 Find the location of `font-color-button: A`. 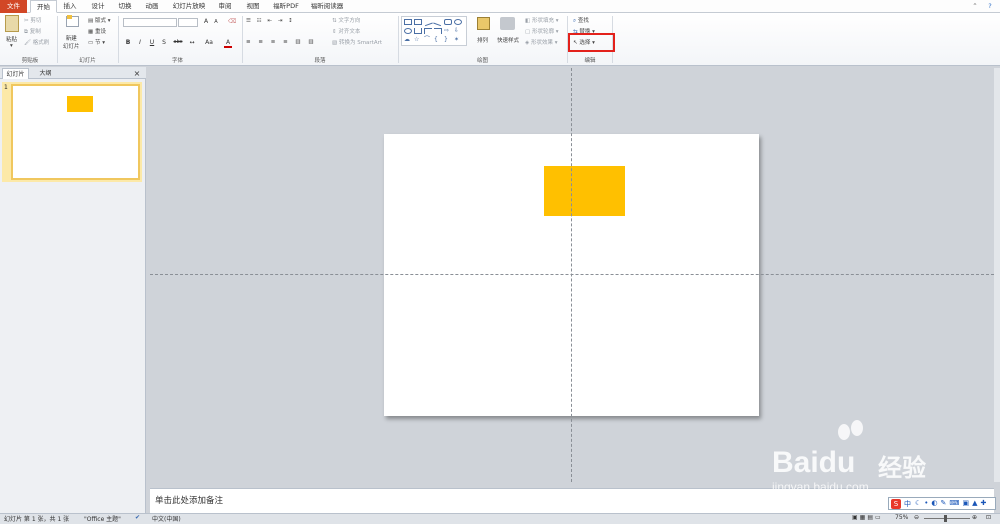

font-color-button: A is located at coordinates (228, 43).